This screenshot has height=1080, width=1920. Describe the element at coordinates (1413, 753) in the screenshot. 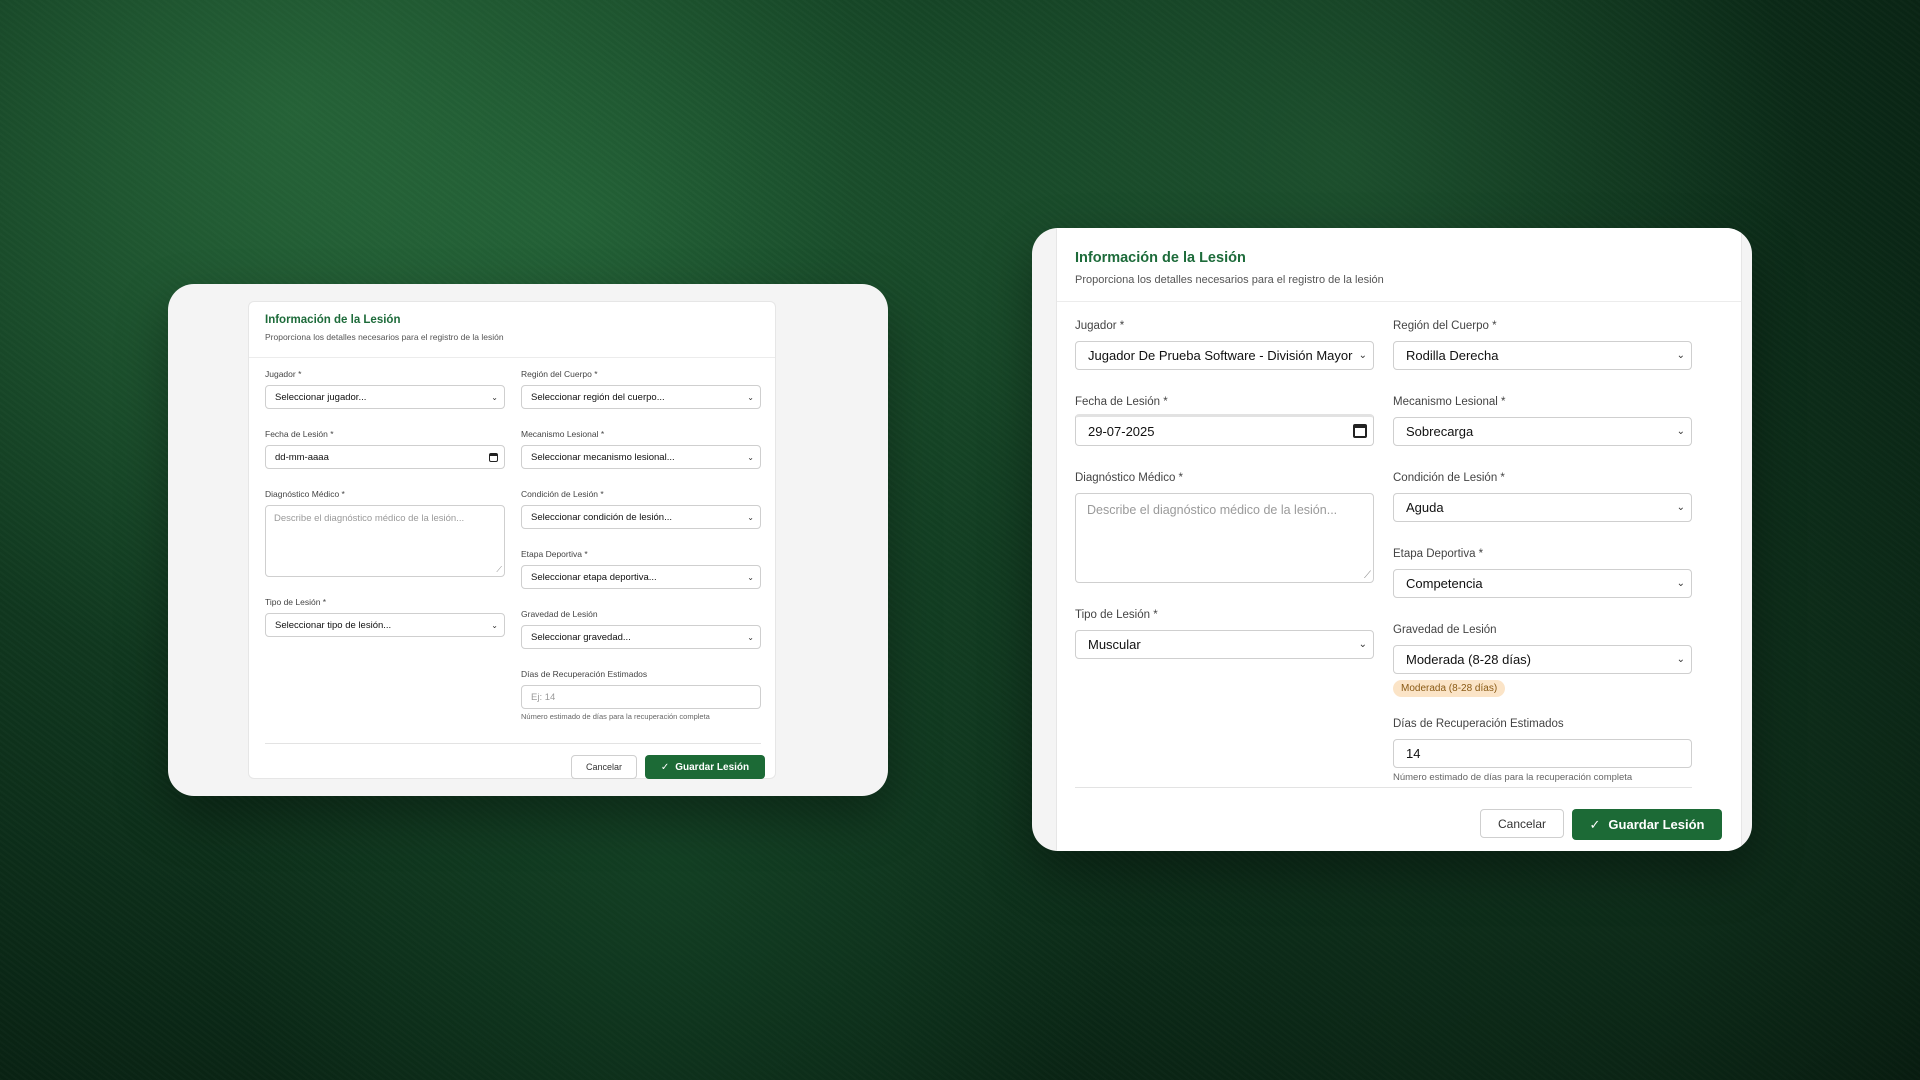

I see `dias-value: 14` at that location.